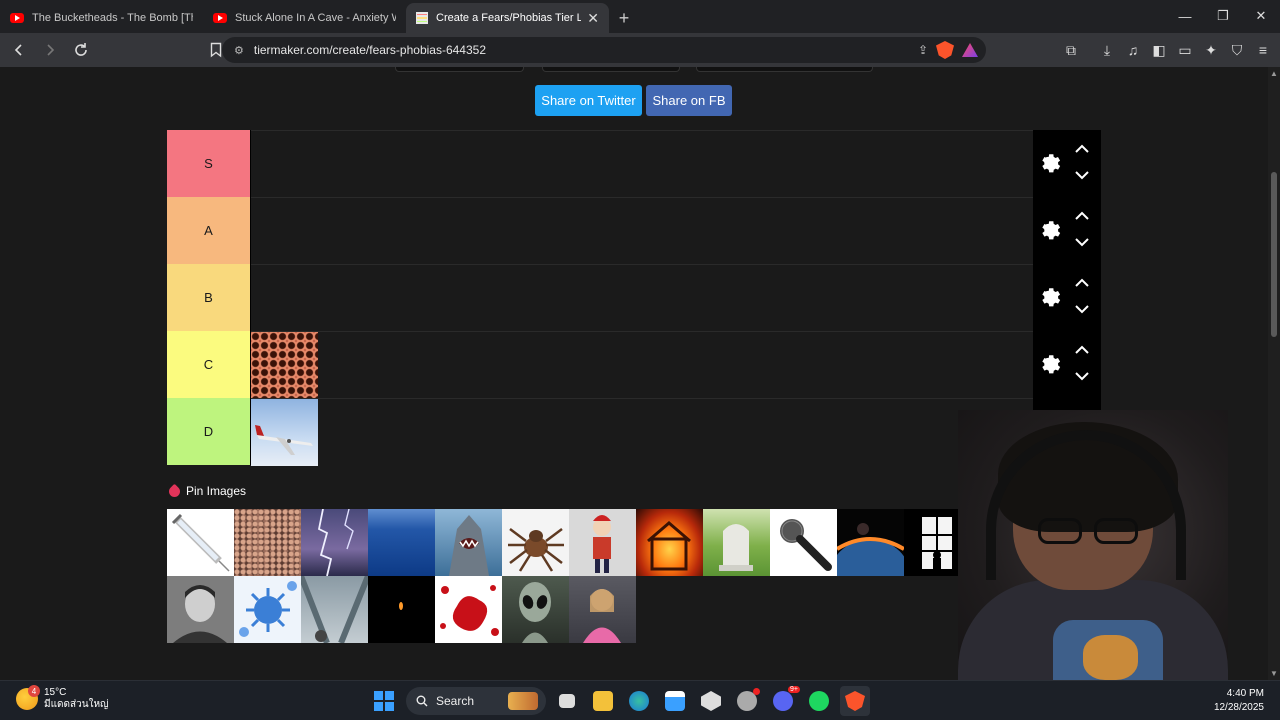  Describe the element at coordinates (593, 18) in the screenshot. I see `close-tab-icon: ✕` at that location.